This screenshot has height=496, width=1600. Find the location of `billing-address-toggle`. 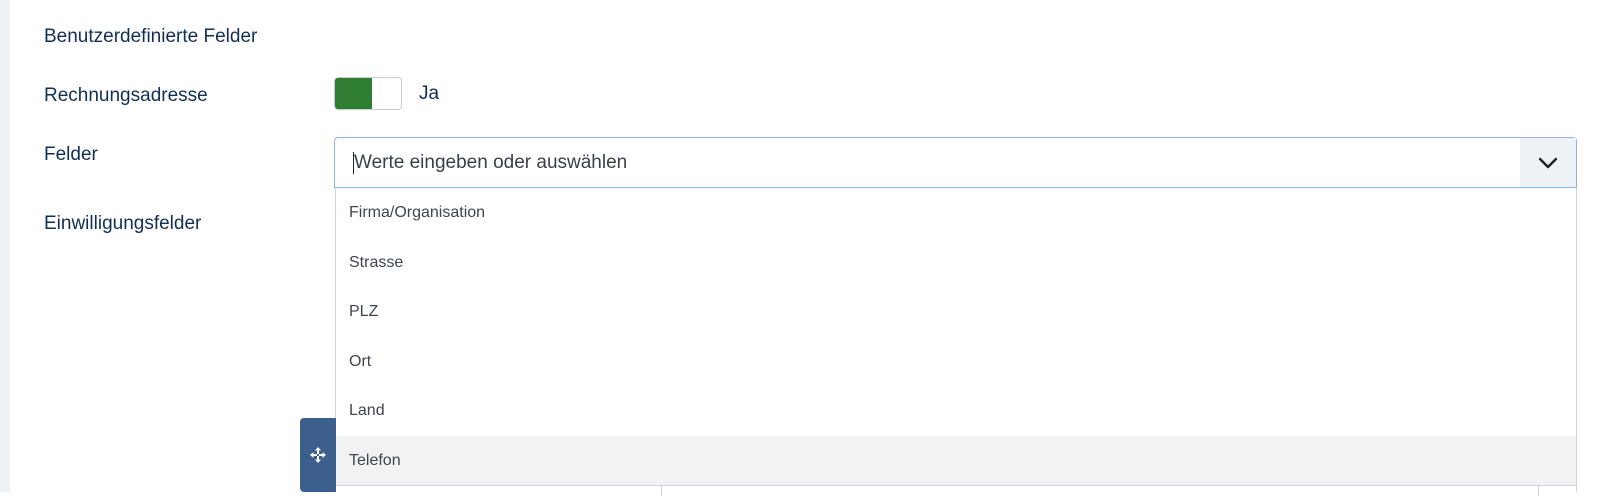

billing-address-toggle is located at coordinates (368, 93).